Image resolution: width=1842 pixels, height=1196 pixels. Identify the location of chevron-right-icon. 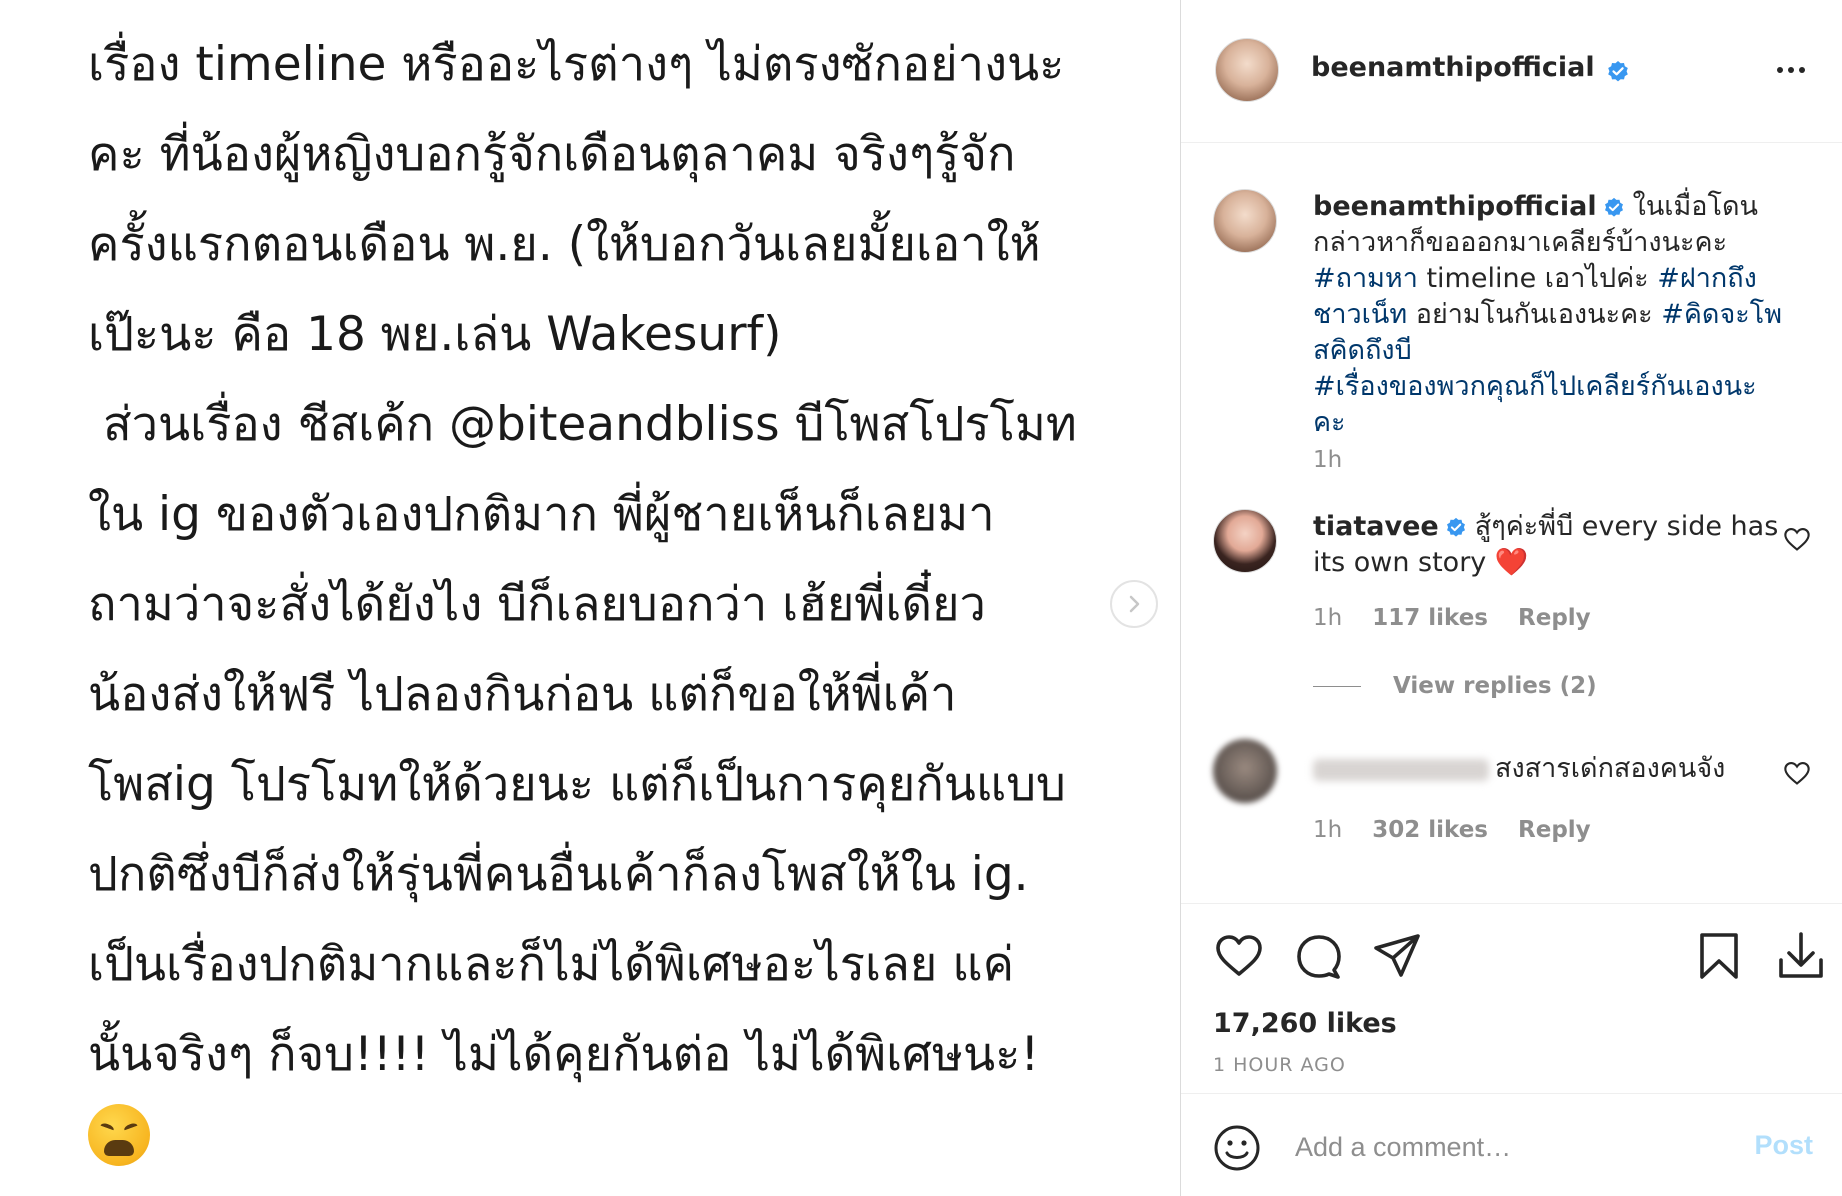
(1134, 604).